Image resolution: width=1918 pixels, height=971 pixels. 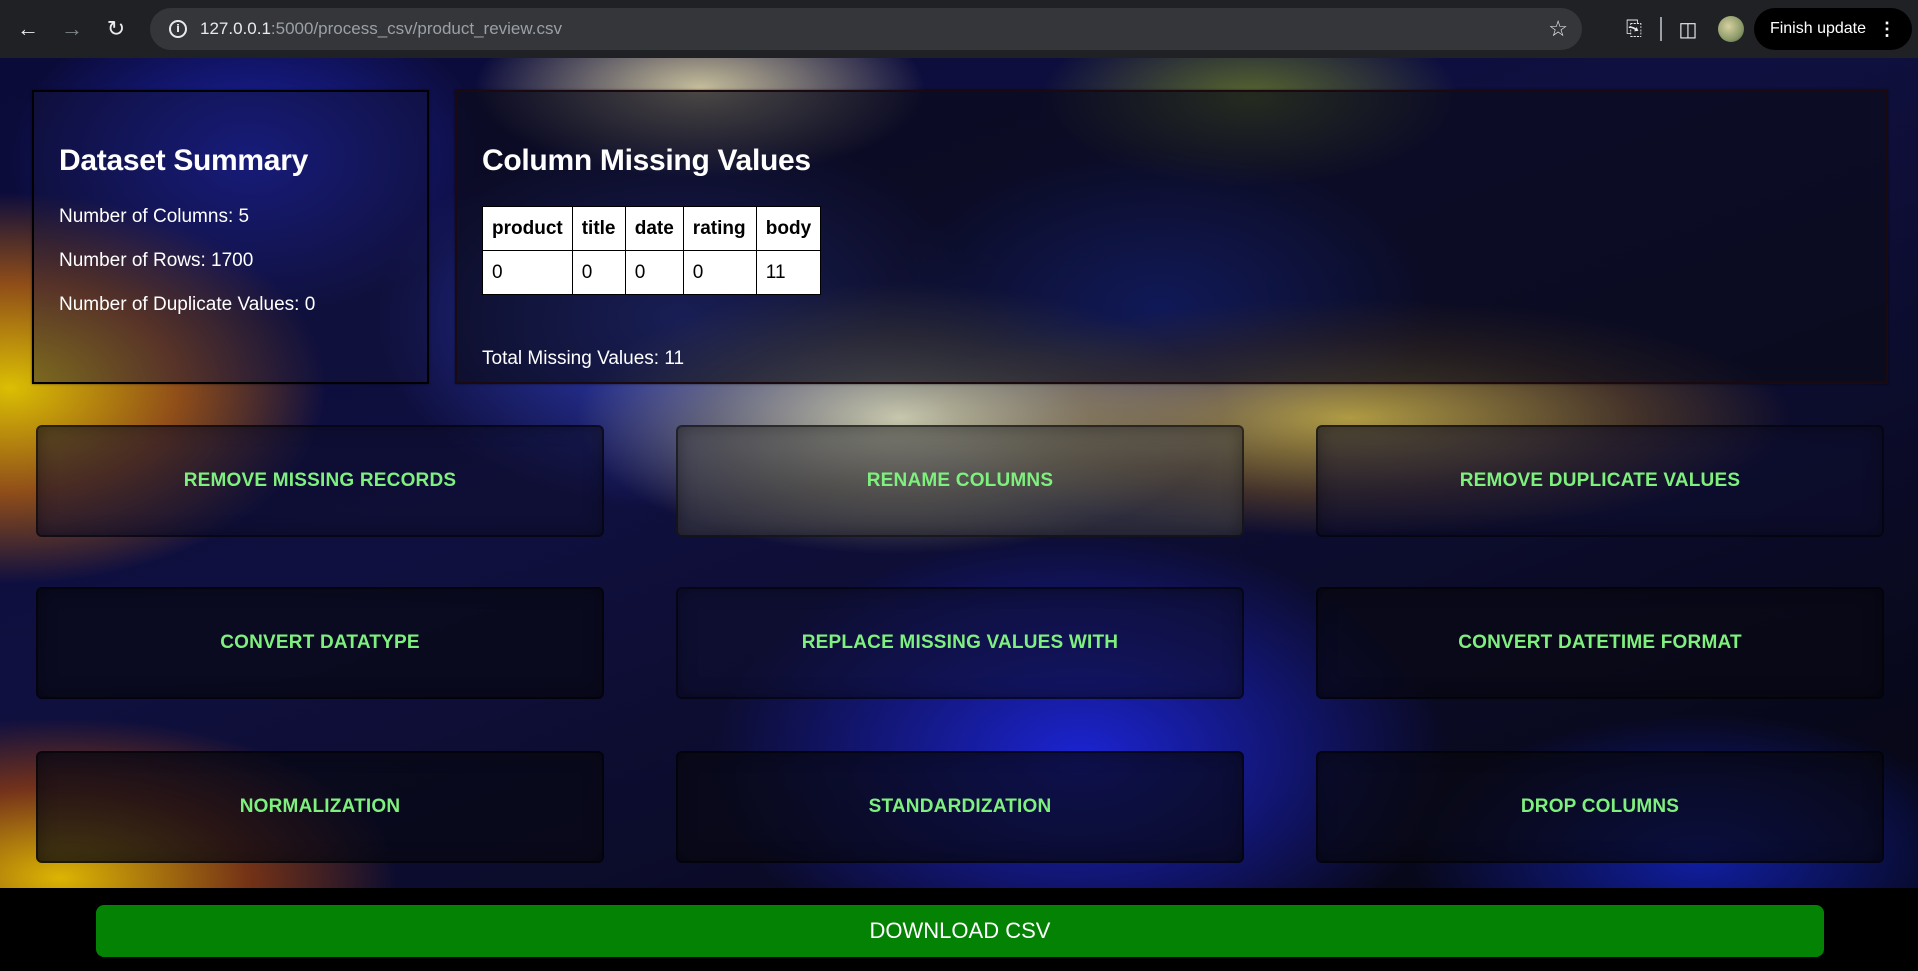 What do you see at coordinates (320, 643) in the screenshot?
I see `convert-datatype-button: CONVERT DATATYPE` at bounding box center [320, 643].